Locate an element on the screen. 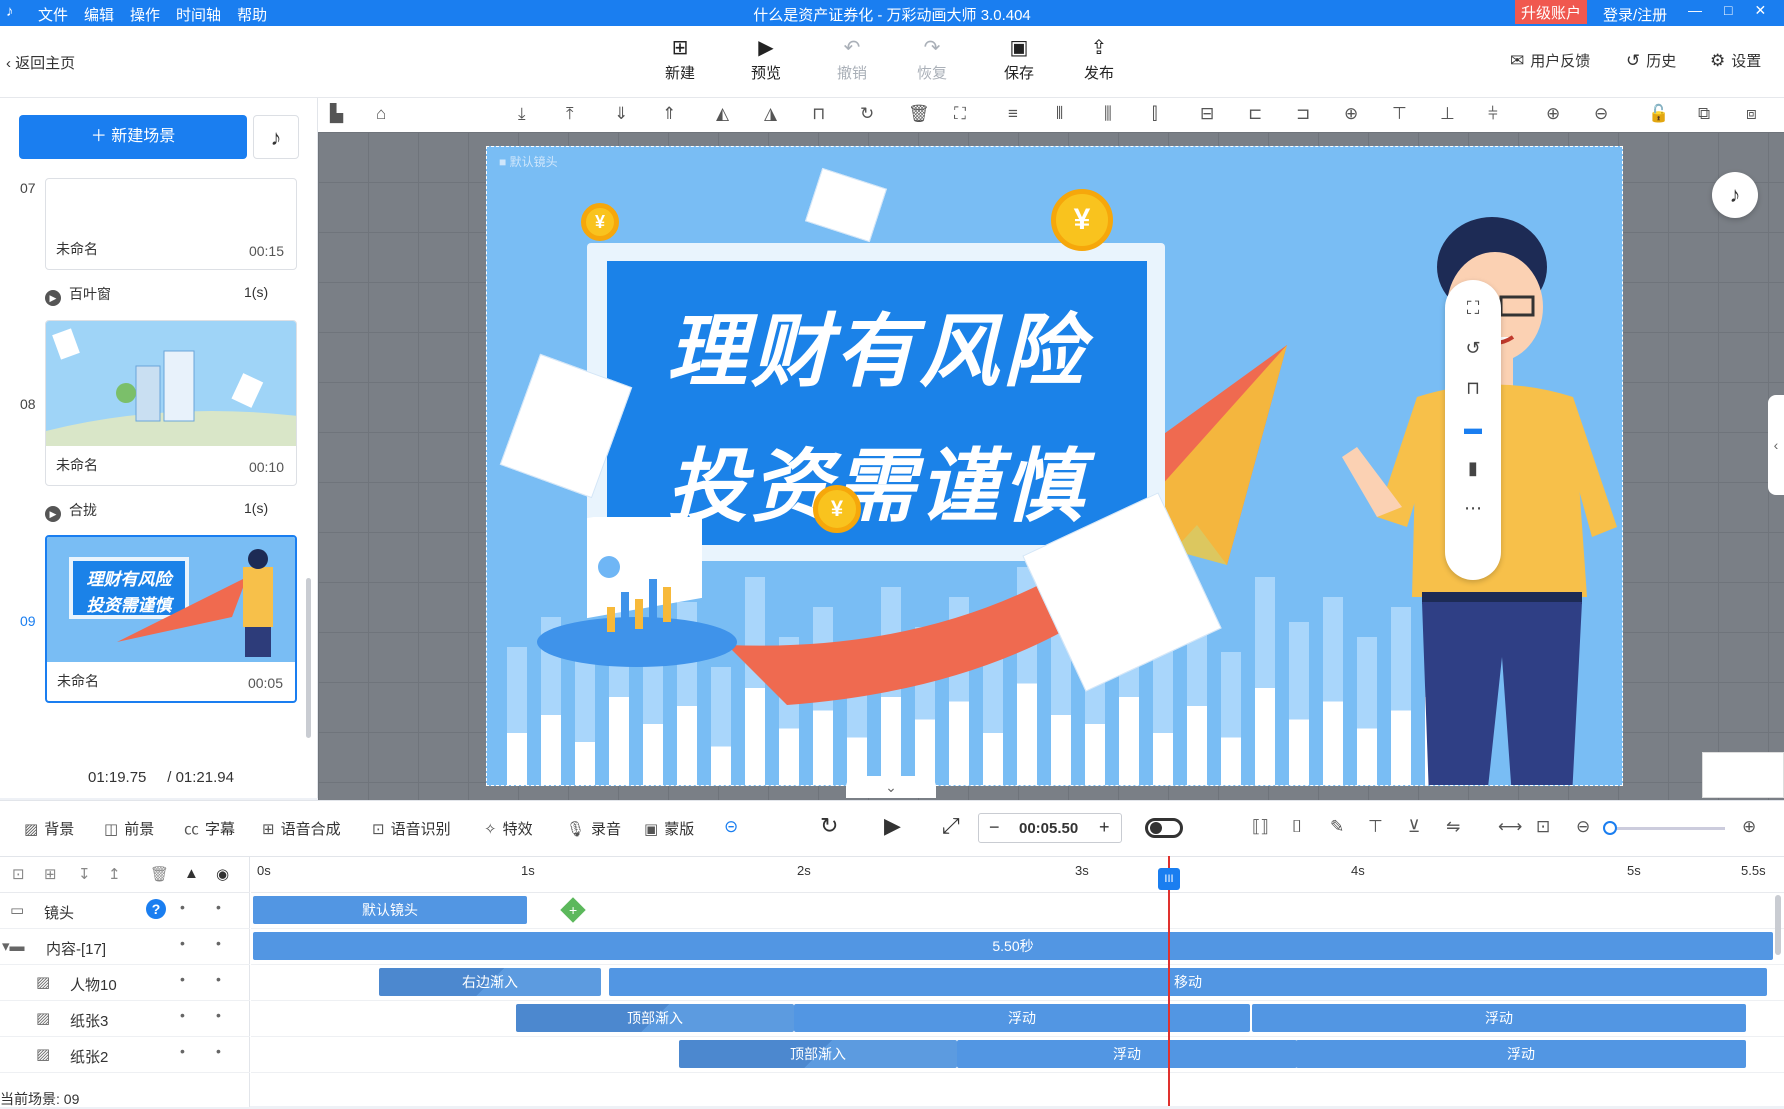  layer-row: ▨ 纸张3 • • is located at coordinates (125, 1019).